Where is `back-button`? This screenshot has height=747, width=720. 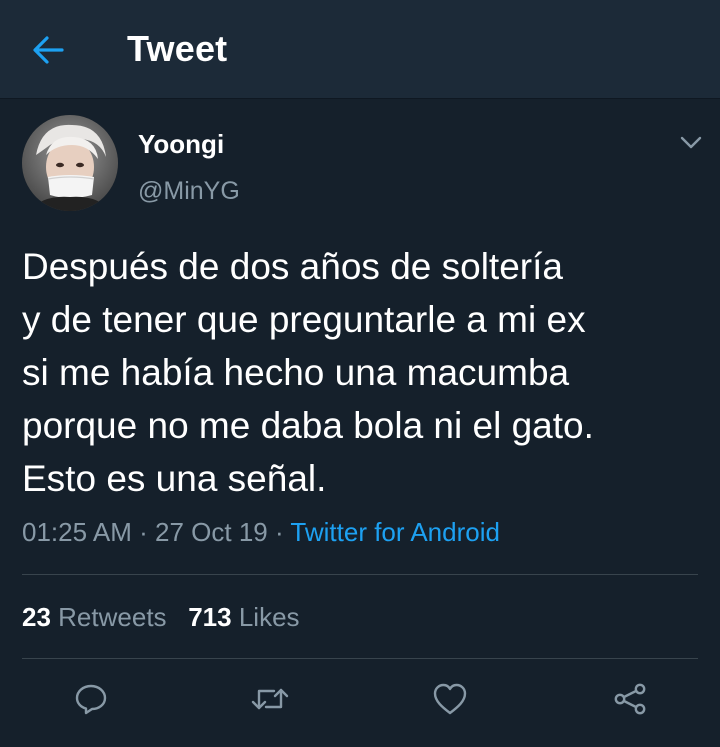
back-button is located at coordinates (48, 50).